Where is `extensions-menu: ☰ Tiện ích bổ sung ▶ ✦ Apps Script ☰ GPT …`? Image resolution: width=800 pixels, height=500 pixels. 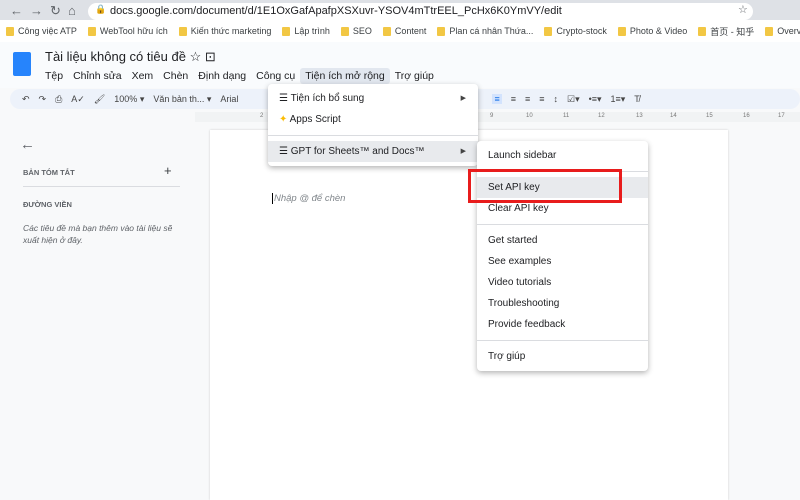
extensions-menu: ☰ Tiện ích bổ sung ▶ ✦ Apps Script ☰ GPT … is located at coordinates (373, 125).